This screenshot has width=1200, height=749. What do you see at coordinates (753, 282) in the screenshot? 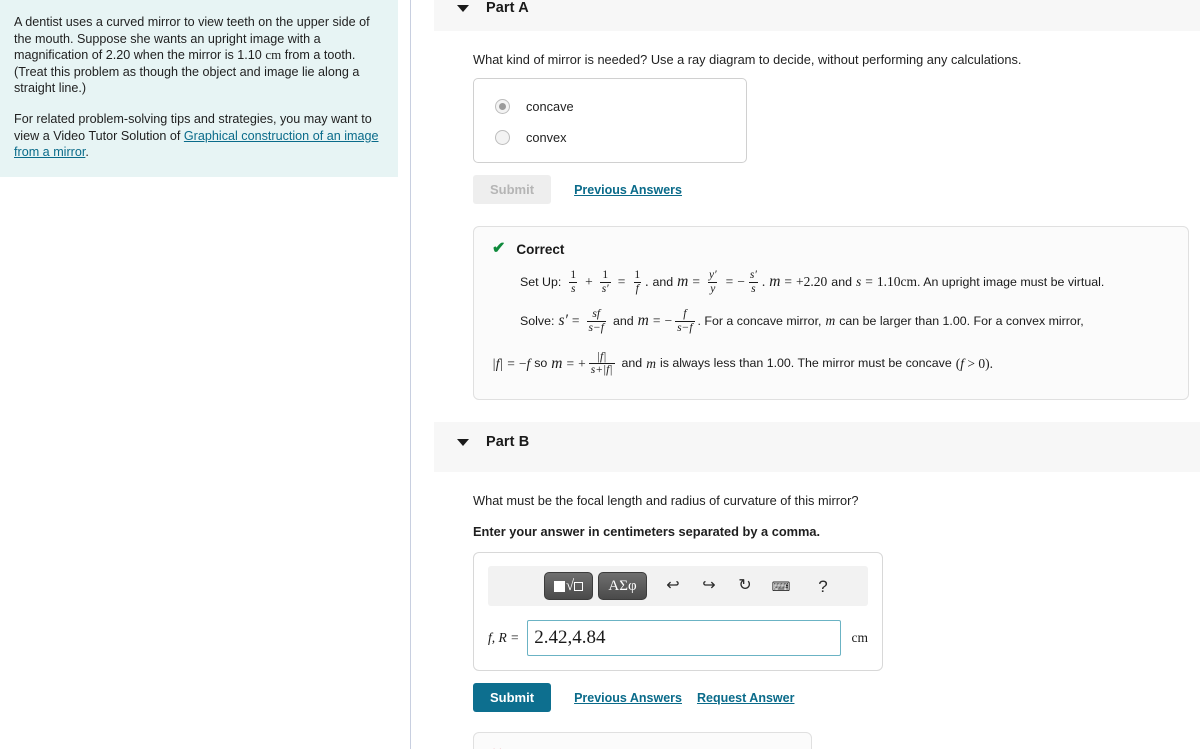
I see `frac-sprime-over-s: s′ s` at bounding box center [753, 282].